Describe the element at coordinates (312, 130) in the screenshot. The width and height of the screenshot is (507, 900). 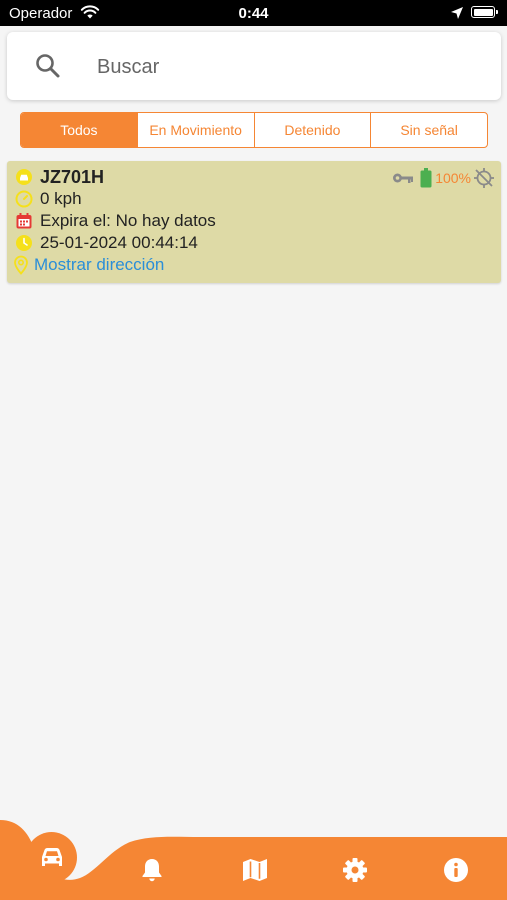
I see `tab-detenido: Detenido` at that location.